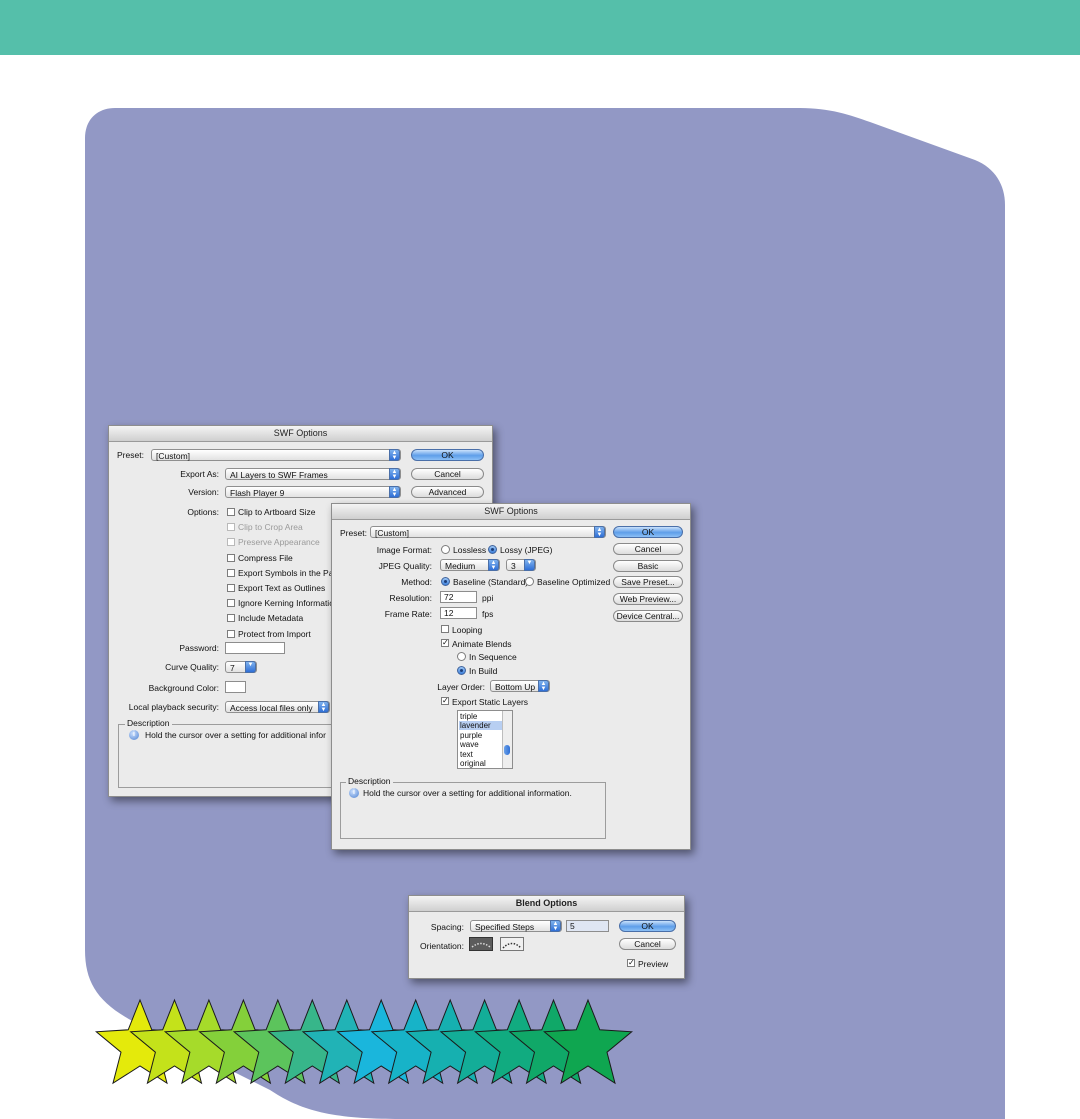 This screenshot has width=1080, height=1119. What do you see at coordinates (461, 656) in the screenshot?
I see `in-sequence-radio` at bounding box center [461, 656].